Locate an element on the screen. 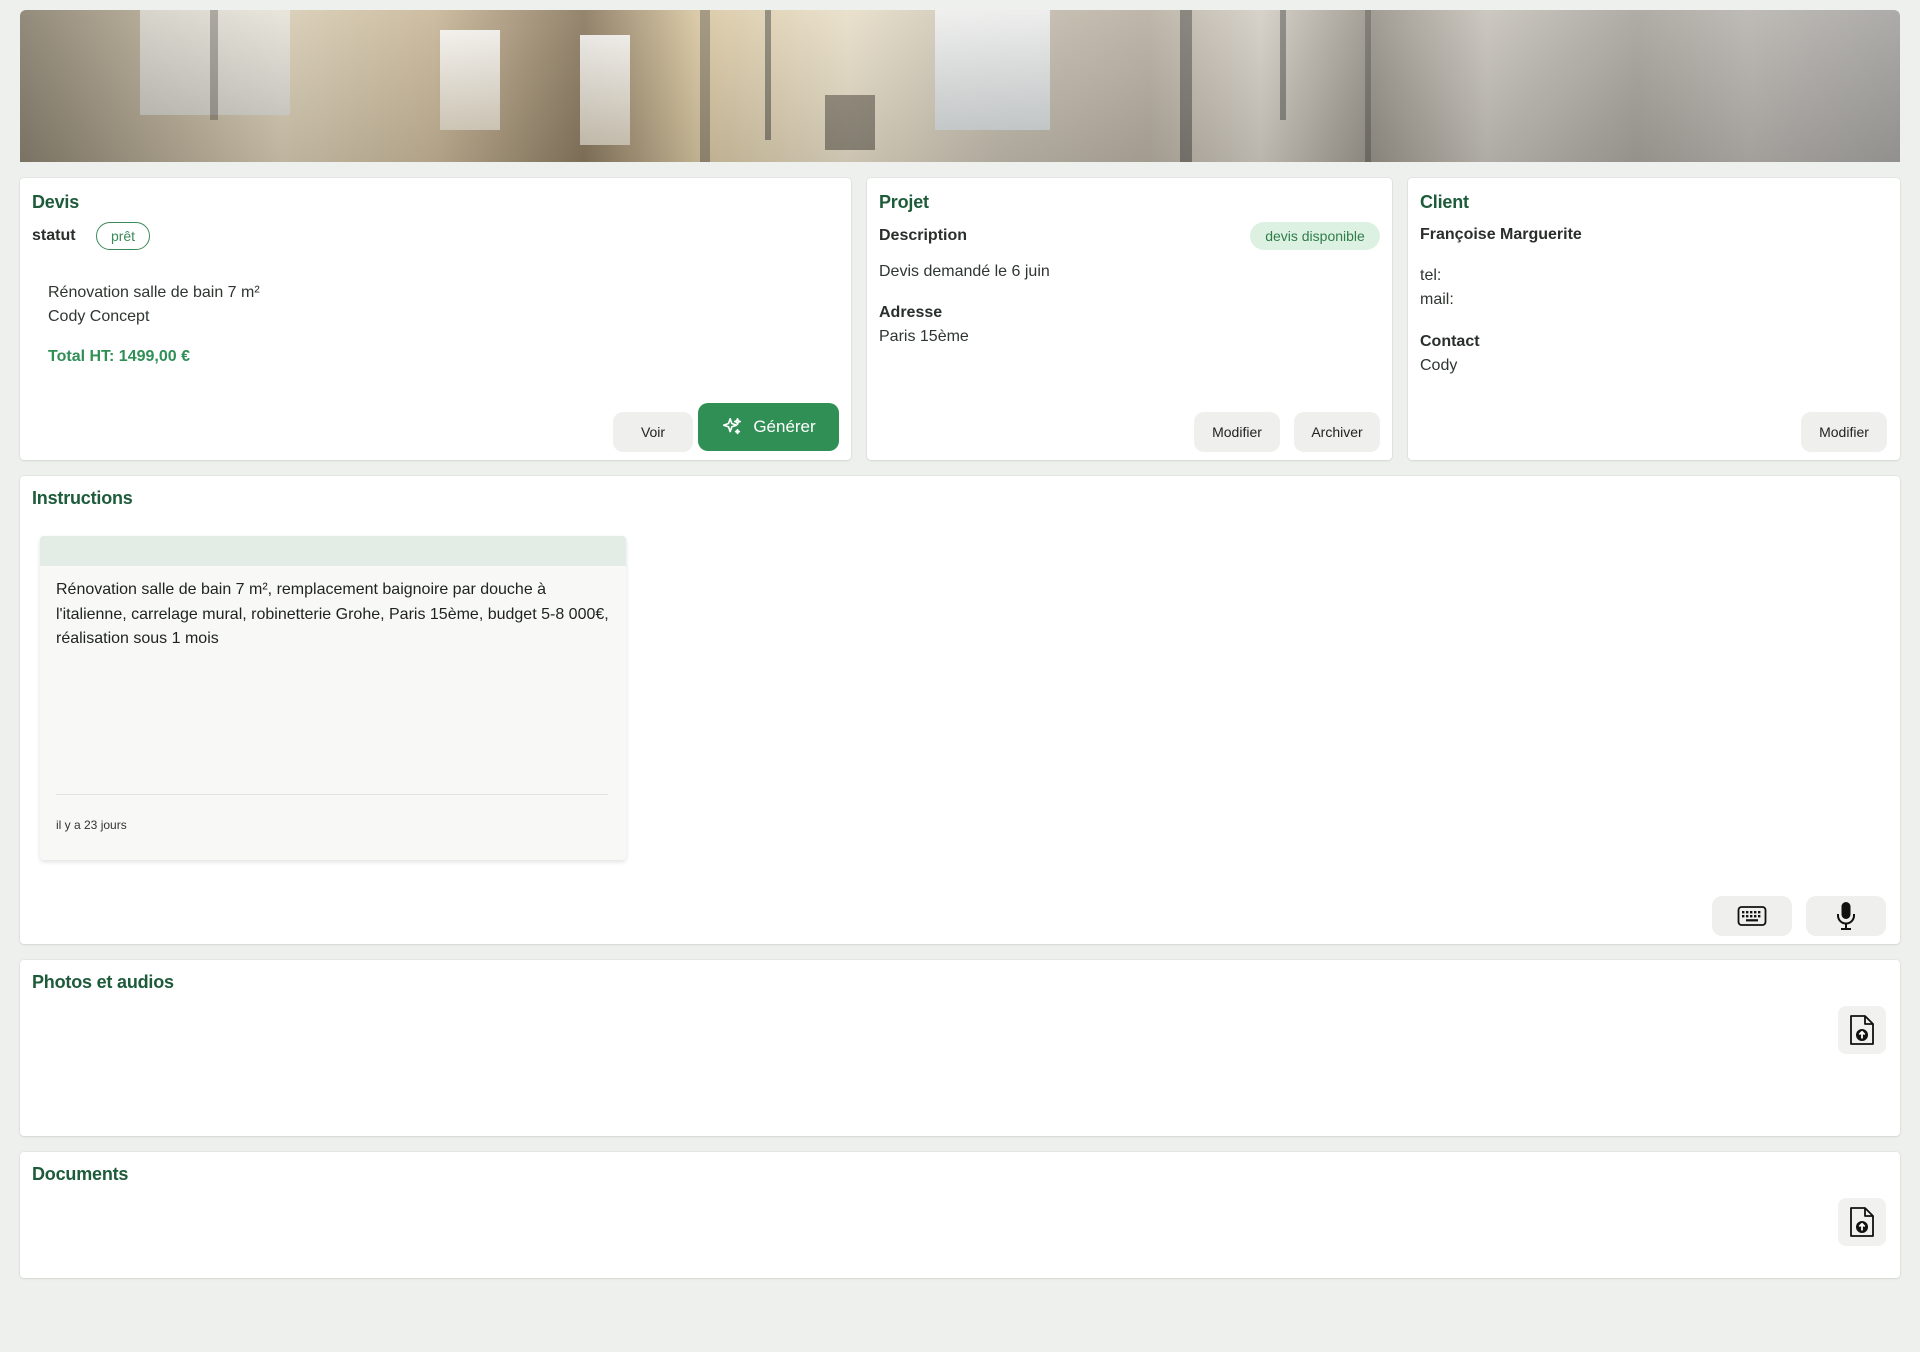 The width and height of the screenshot is (1920, 1352). status-badge: prêt is located at coordinates (123, 236).